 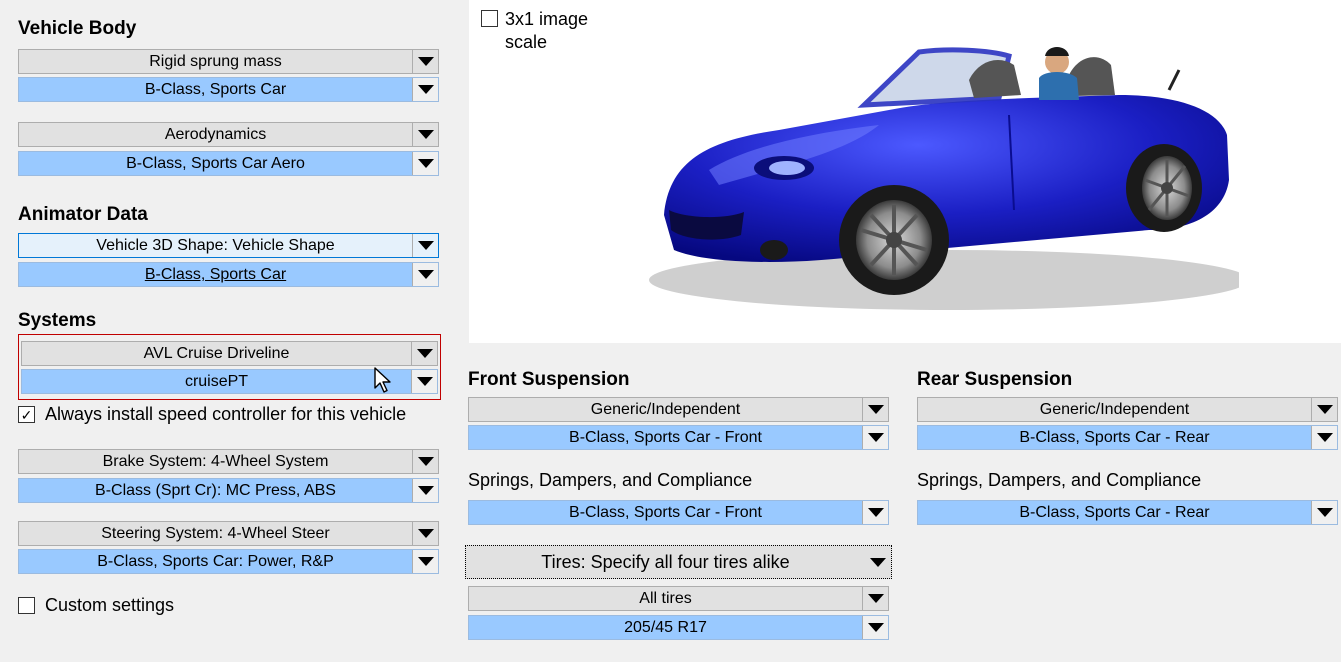 I want to click on aero-dataset-label: B-Class, Sports Car Aero, so click(x=215, y=163).